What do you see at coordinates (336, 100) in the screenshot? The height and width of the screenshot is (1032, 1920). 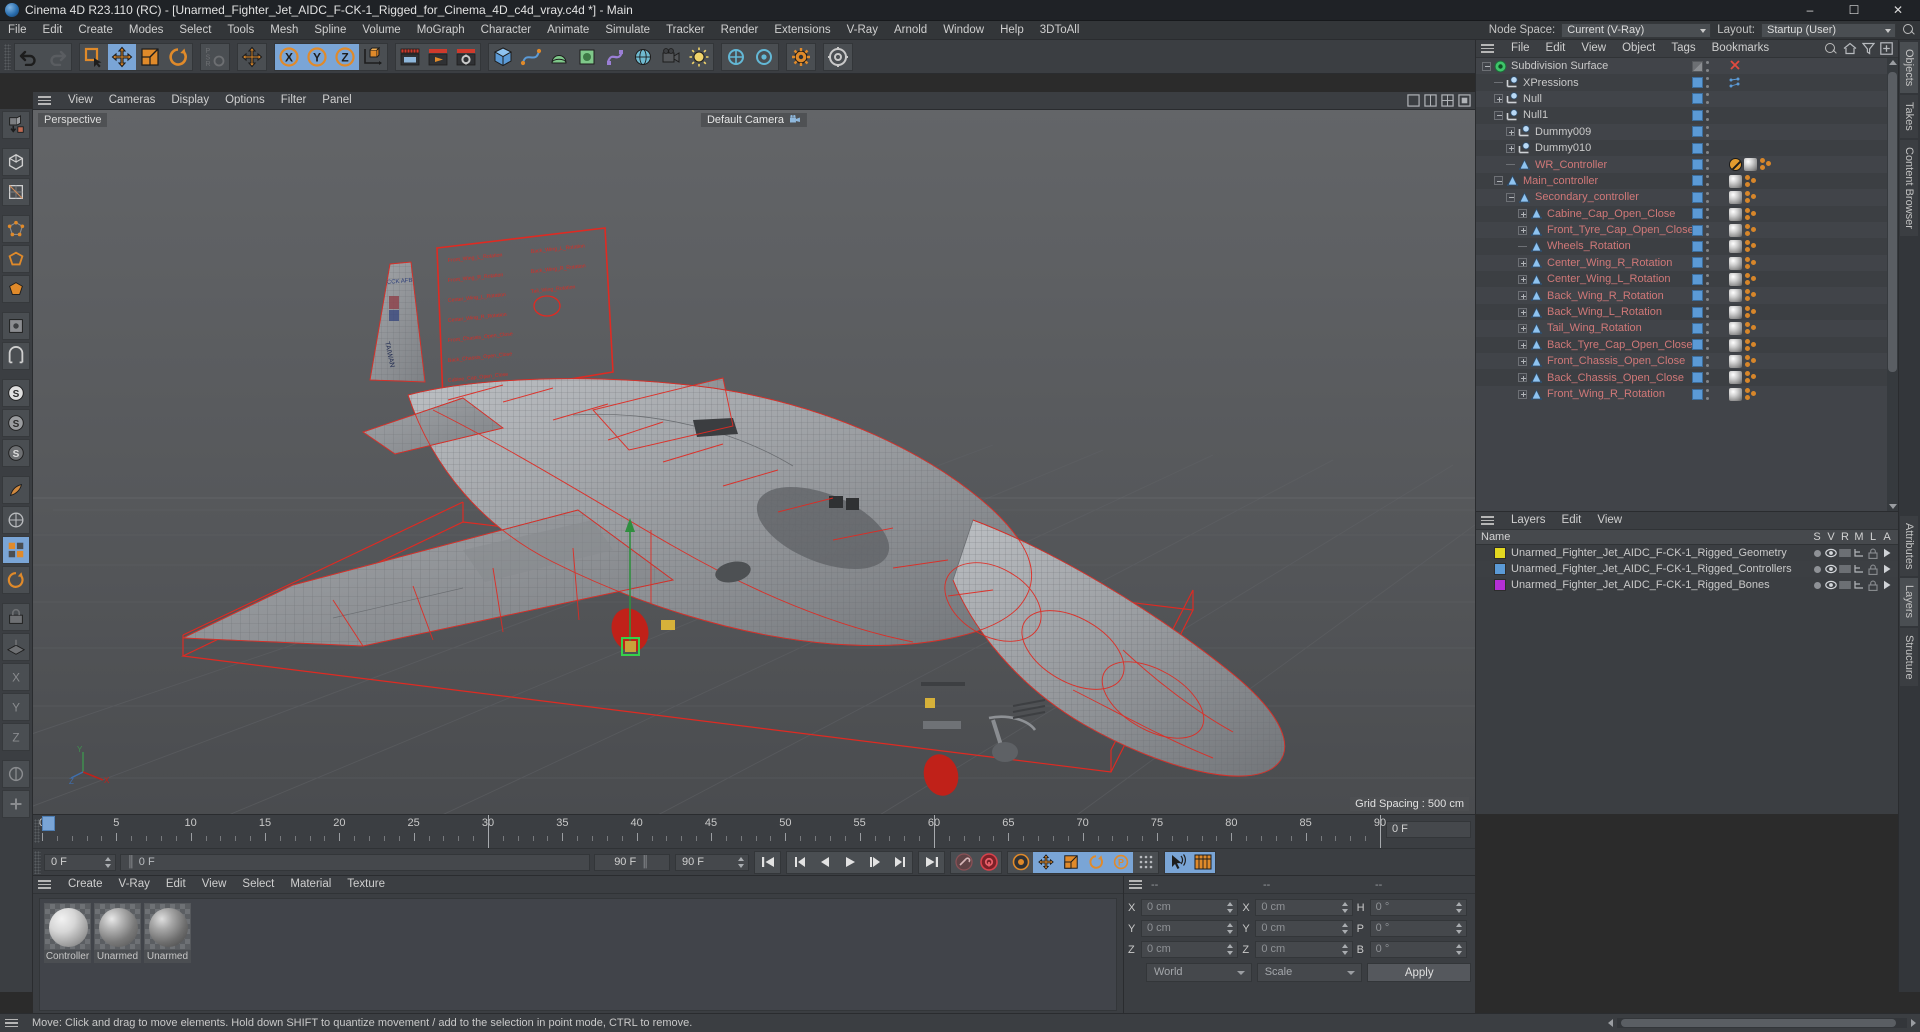 I see `viewport-menu-item-panel: Panel` at bounding box center [336, 100].